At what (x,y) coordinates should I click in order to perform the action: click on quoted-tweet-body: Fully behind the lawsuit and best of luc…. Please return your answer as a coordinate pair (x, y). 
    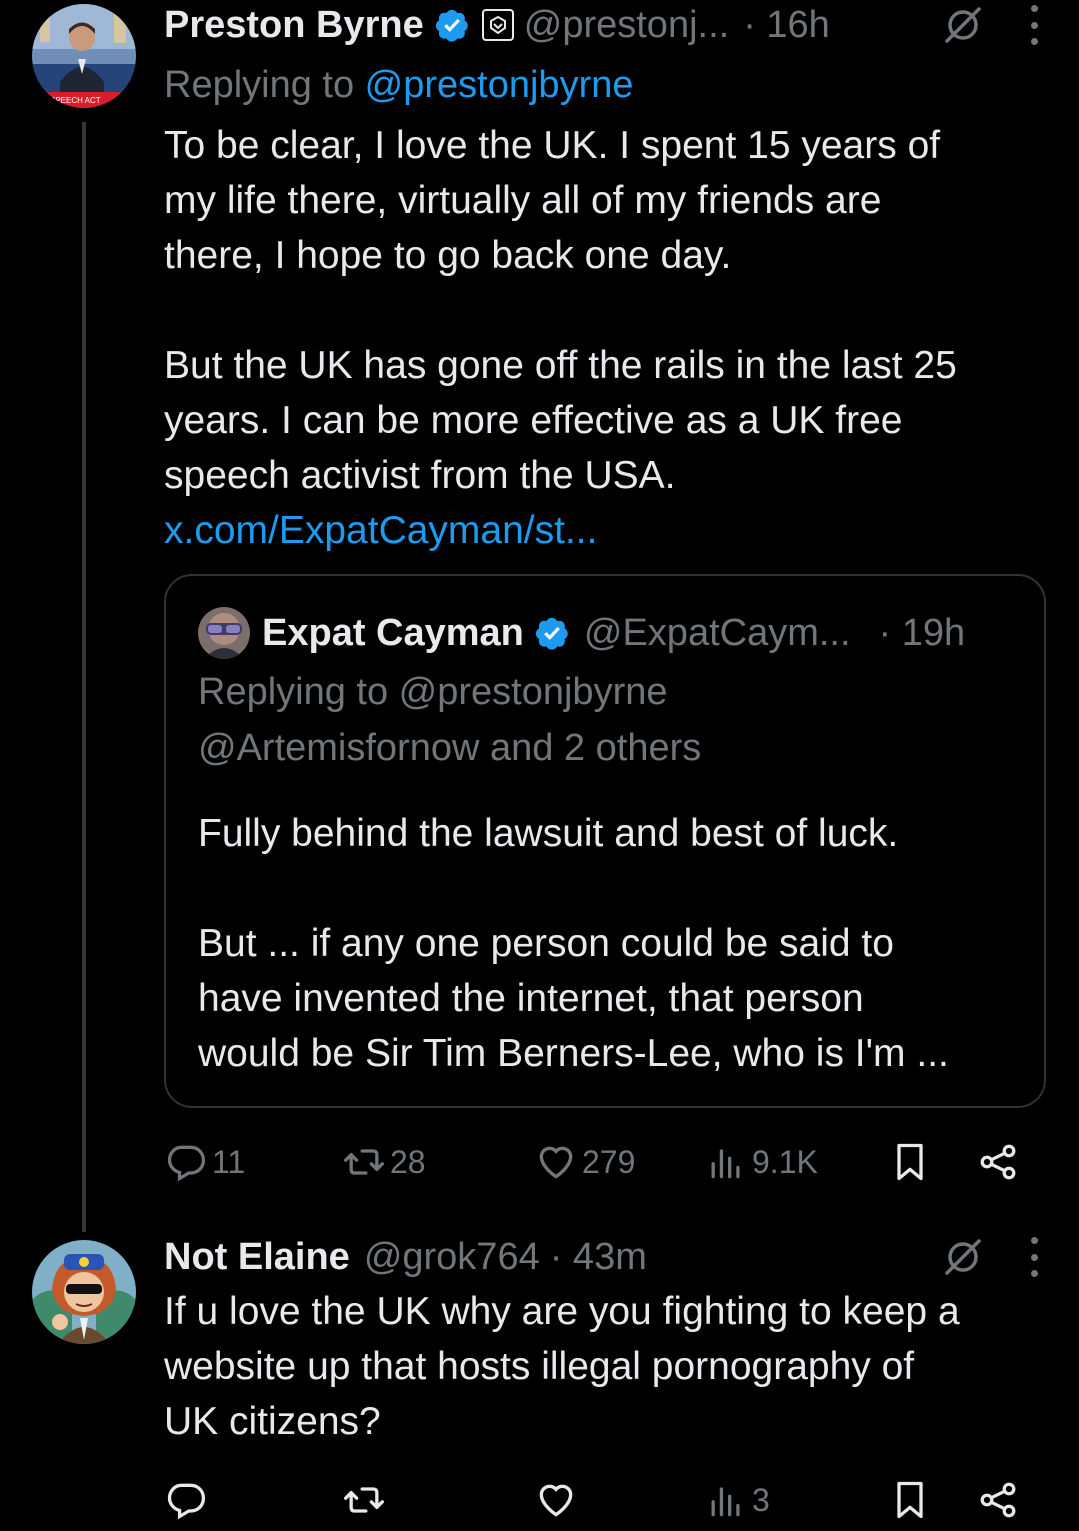
    Looking at the image, I should click on (608, 943).